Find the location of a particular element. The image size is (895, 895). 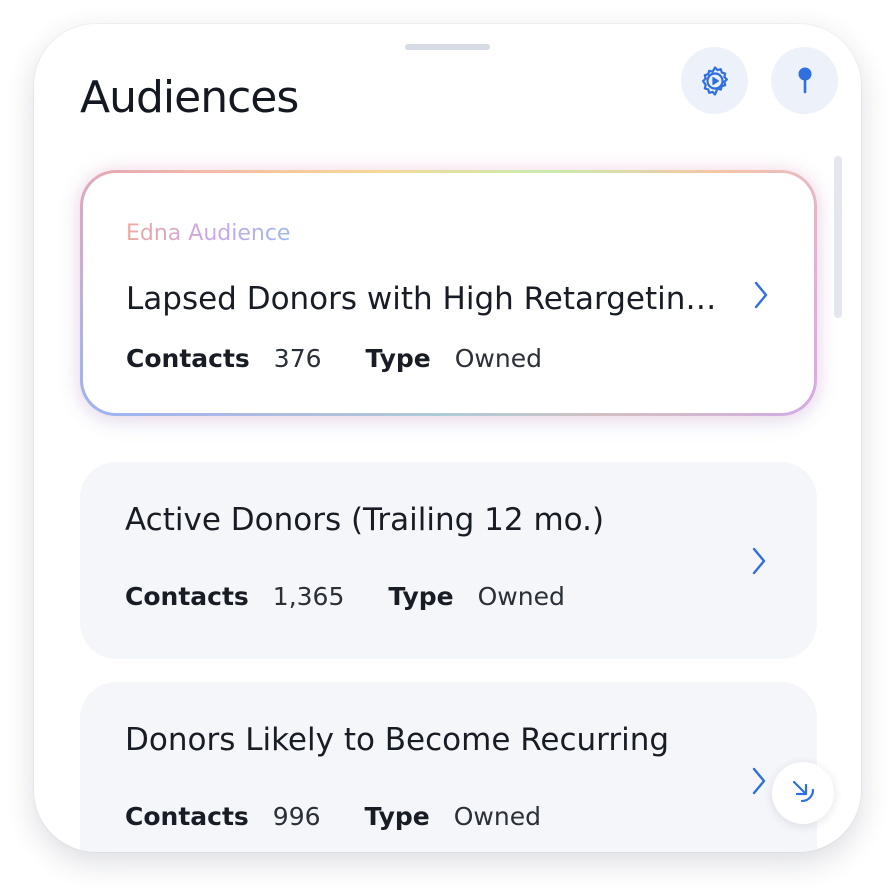

pin-icon is located at coordinates (805, 81).